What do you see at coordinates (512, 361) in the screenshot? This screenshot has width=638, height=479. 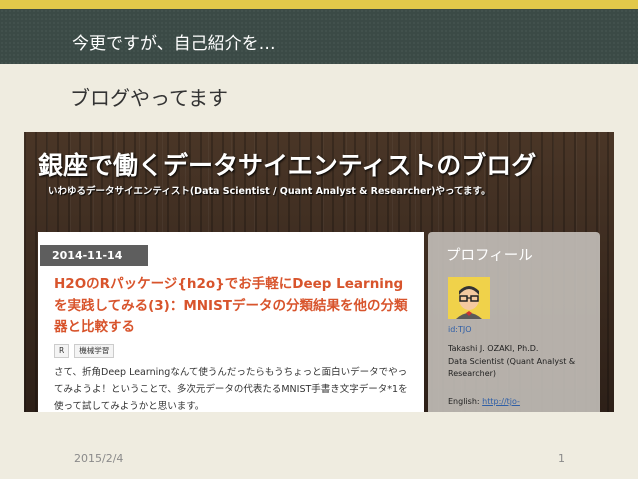 I see `profile-role: Data Scientist (Quant Analyst &` at bounding box center [512, 361].